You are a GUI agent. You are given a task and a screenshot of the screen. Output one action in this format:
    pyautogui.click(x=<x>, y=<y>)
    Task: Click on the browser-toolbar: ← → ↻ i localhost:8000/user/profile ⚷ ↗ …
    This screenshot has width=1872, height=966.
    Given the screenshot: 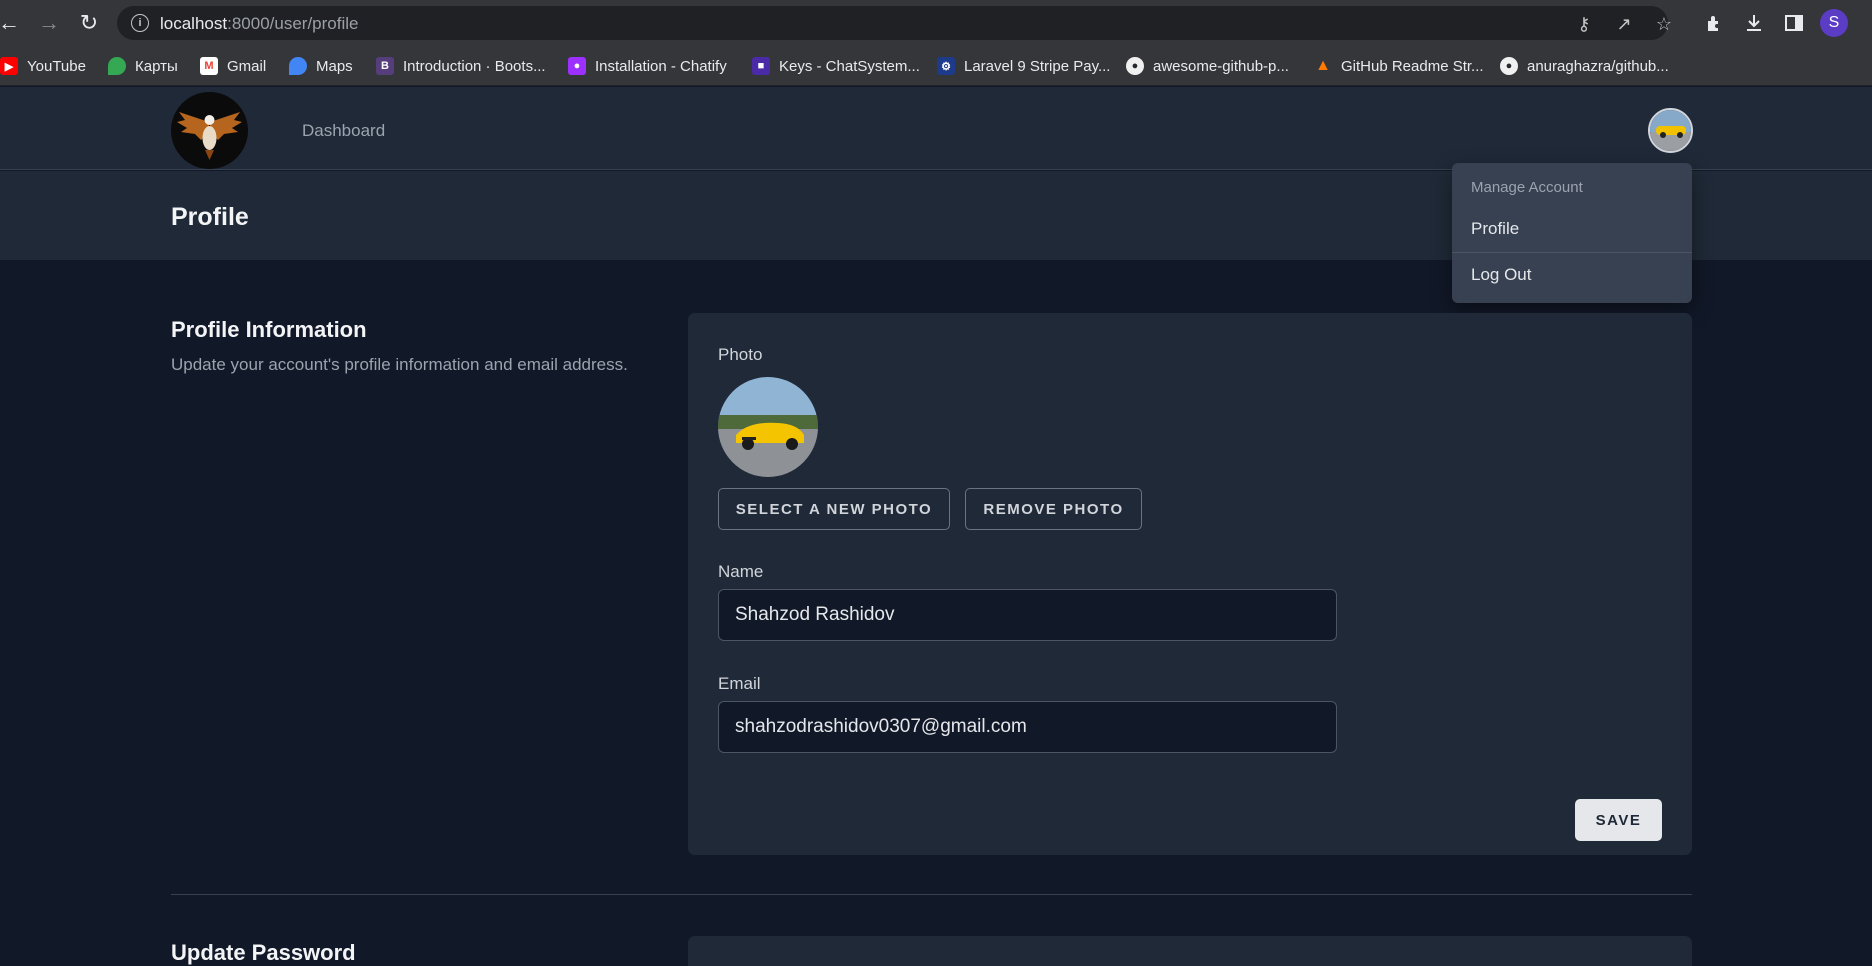 What is the action you would take?
    pyautogui.click(x=936, y=23)
    